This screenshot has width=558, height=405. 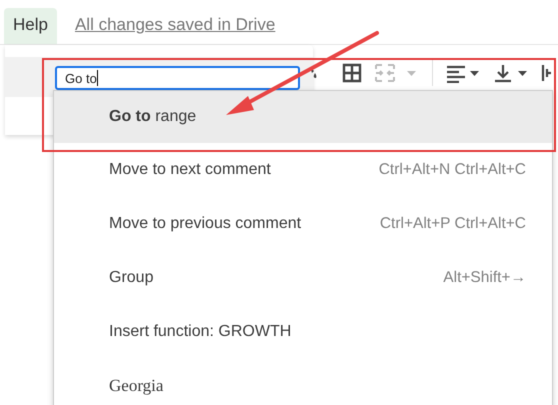 I want to click on search-value: Go to, so click(x=81, y=78).